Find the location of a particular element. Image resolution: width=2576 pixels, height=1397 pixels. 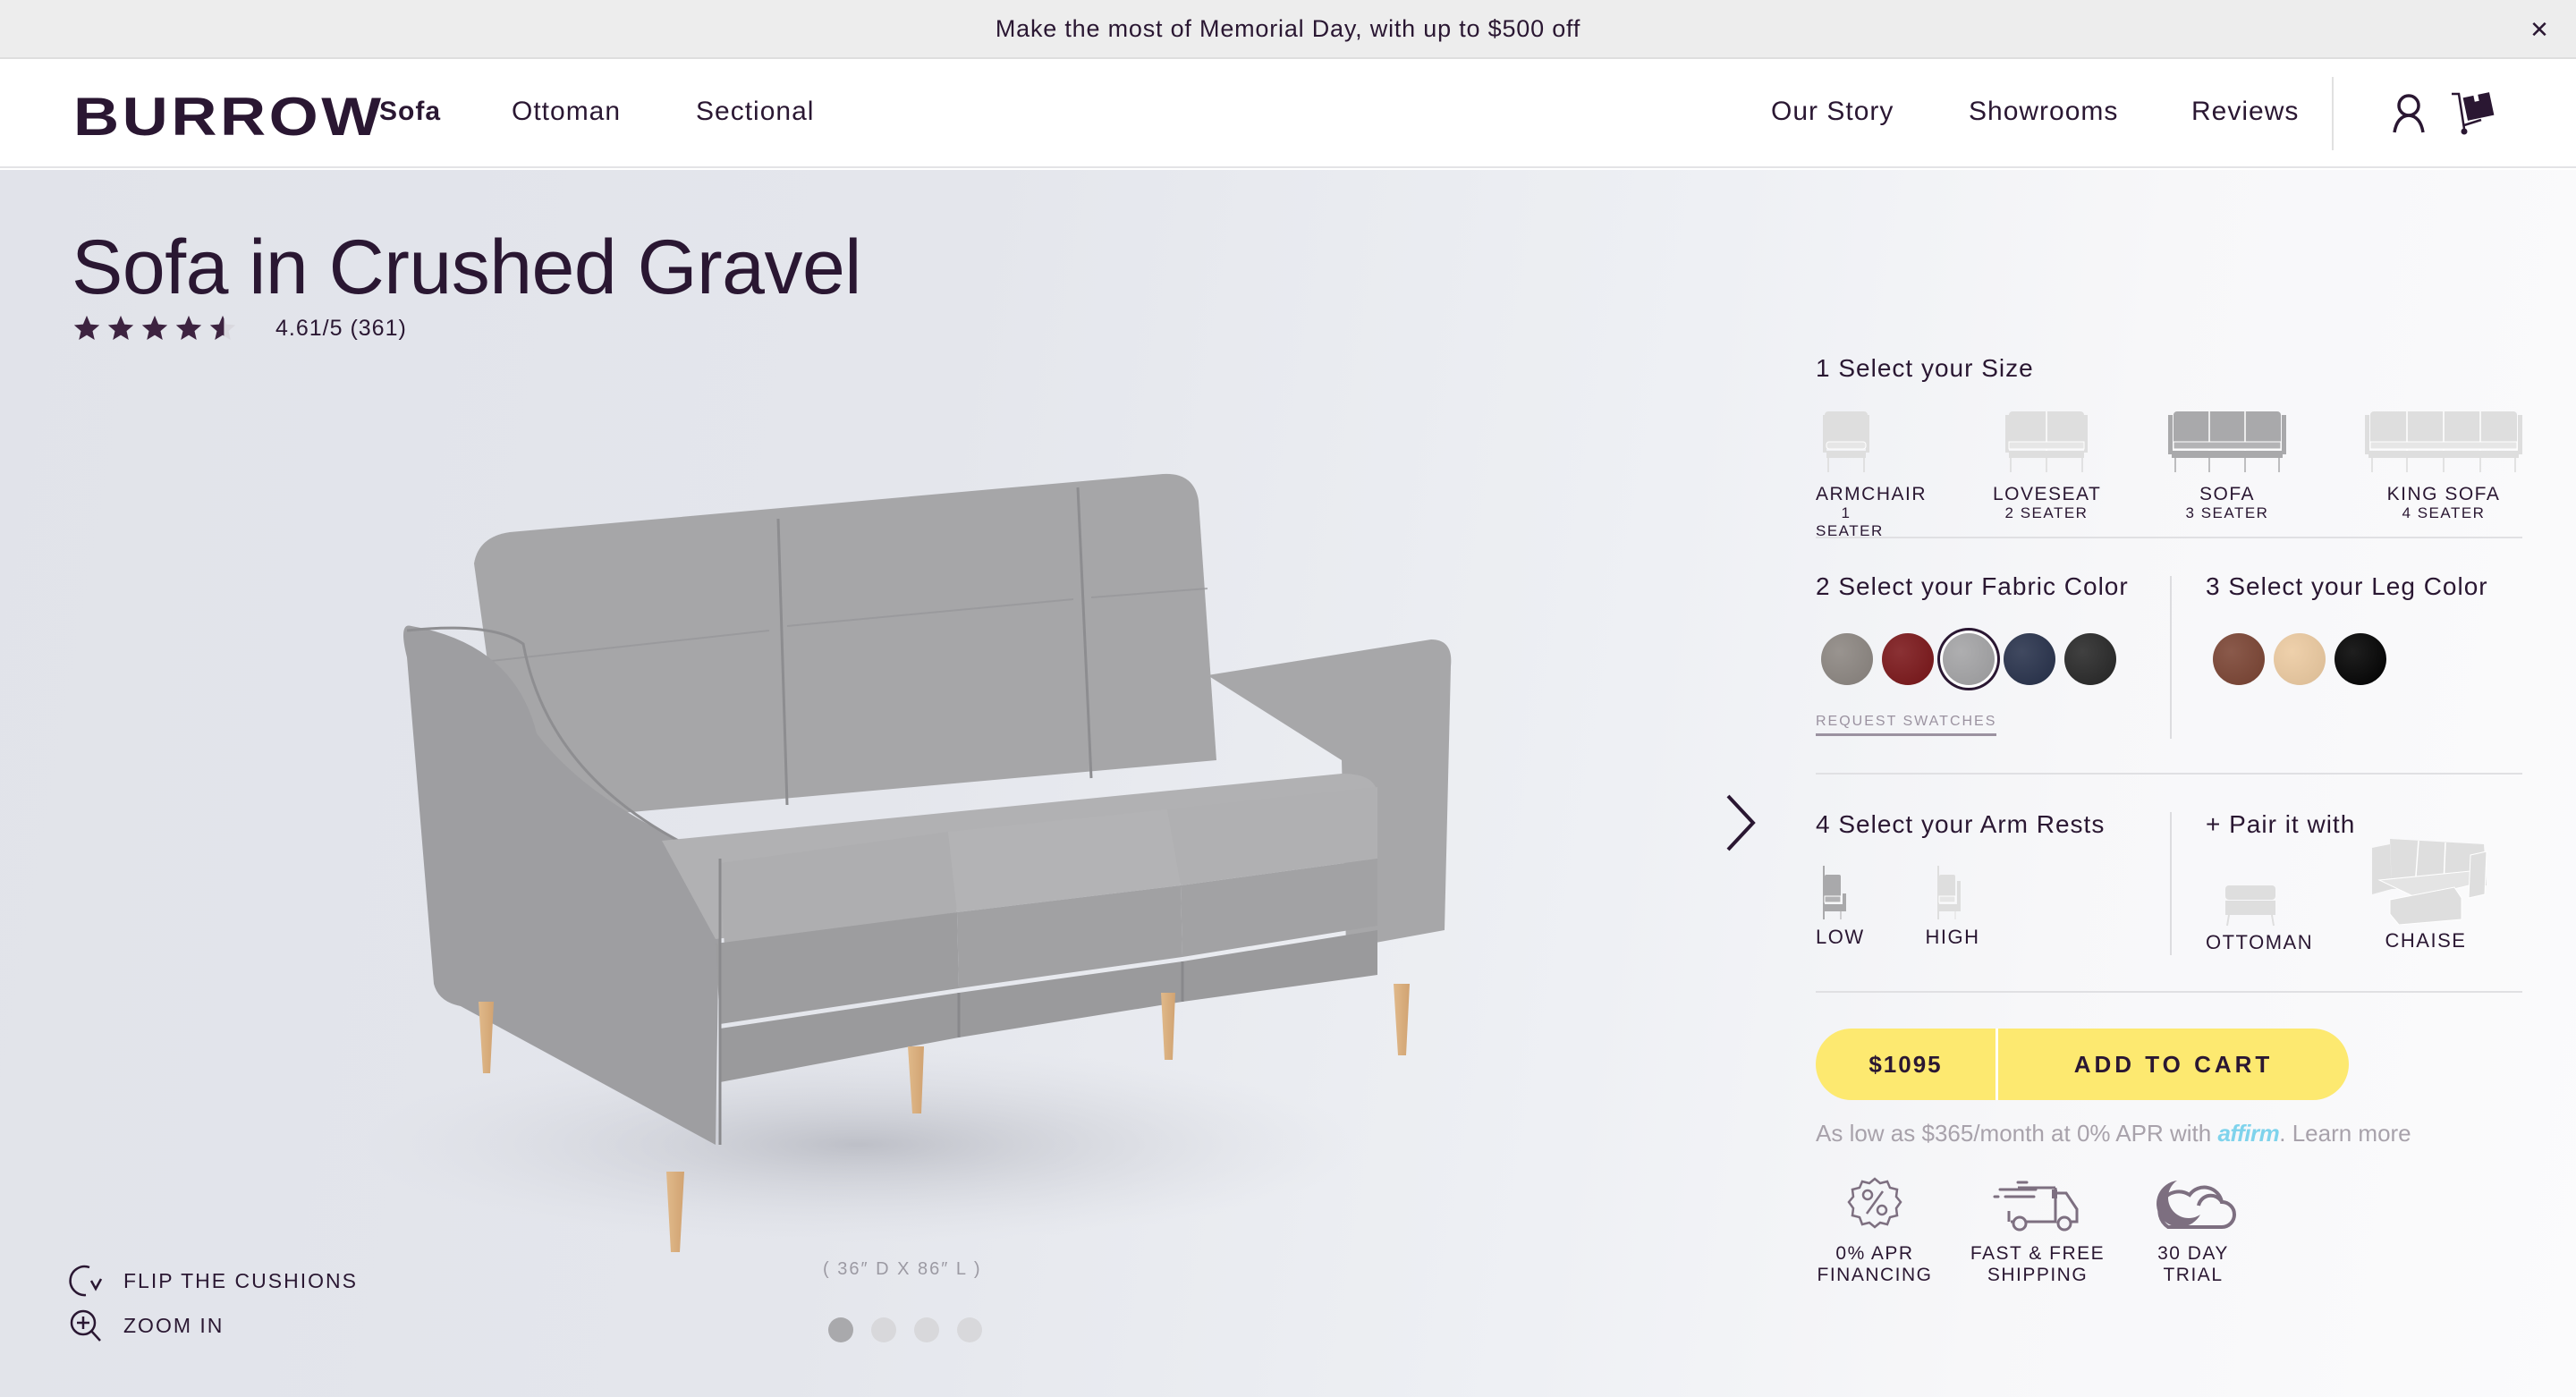

nav-link-reviews: Reviews is located at coordinates (2245, 112).